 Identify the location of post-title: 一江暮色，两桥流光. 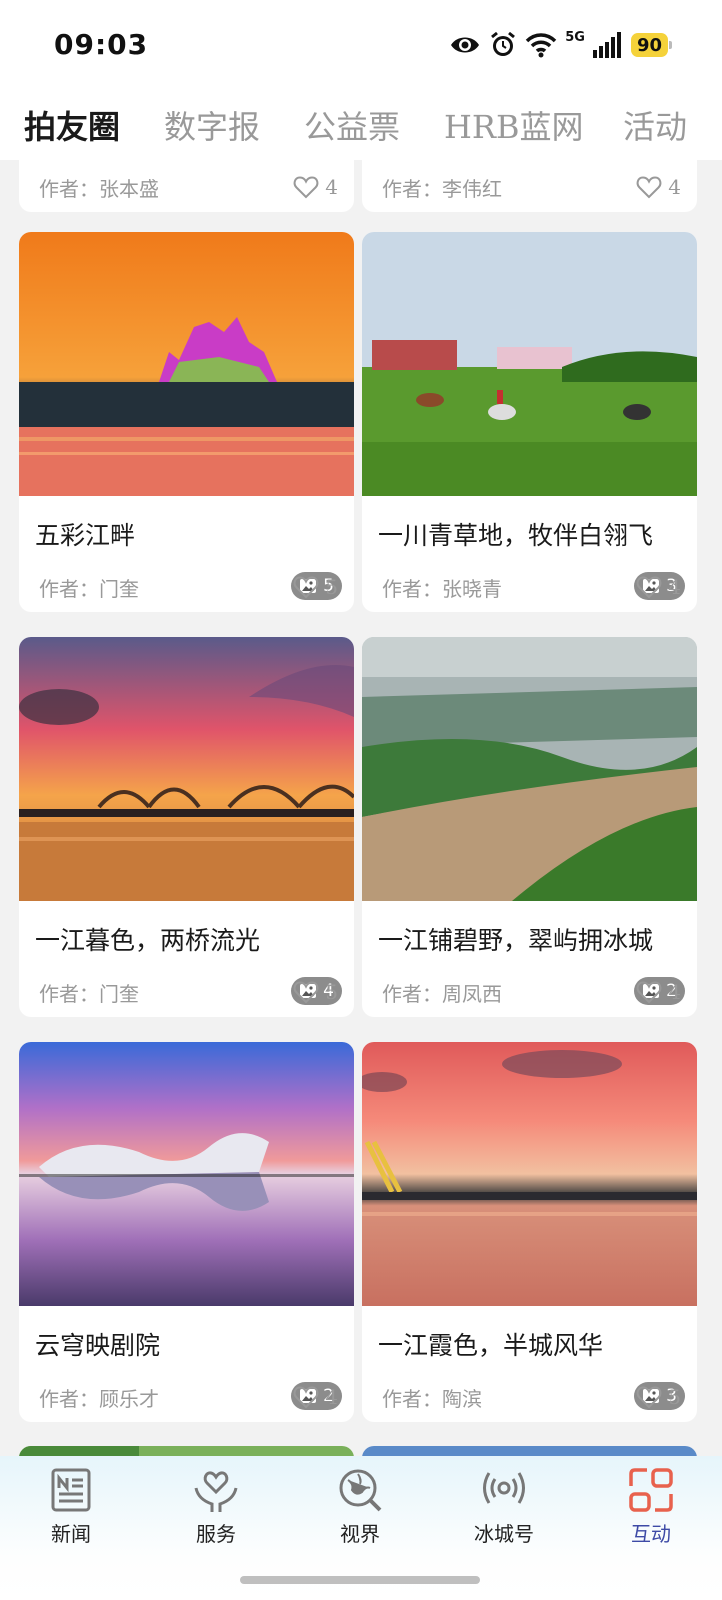
(148, 940).